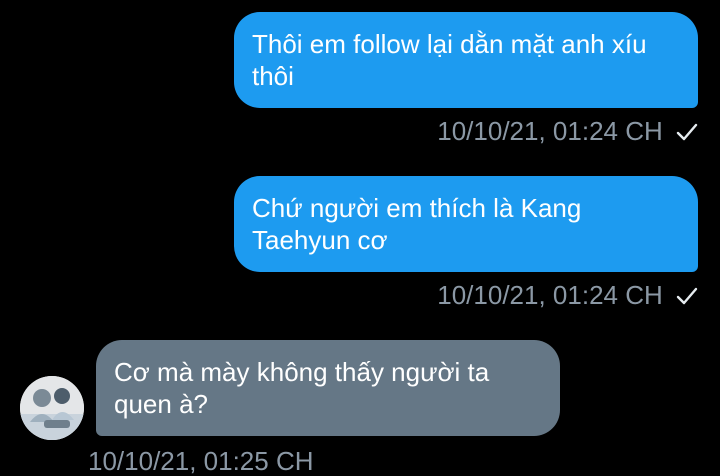 The height and width of the screenshot is (476, 720). Describe the element at coordinates (328, 388) in the screenshot. I see `message-bubble-incoming: Cơ mà mày không thấy người ta quen à?` at that location.